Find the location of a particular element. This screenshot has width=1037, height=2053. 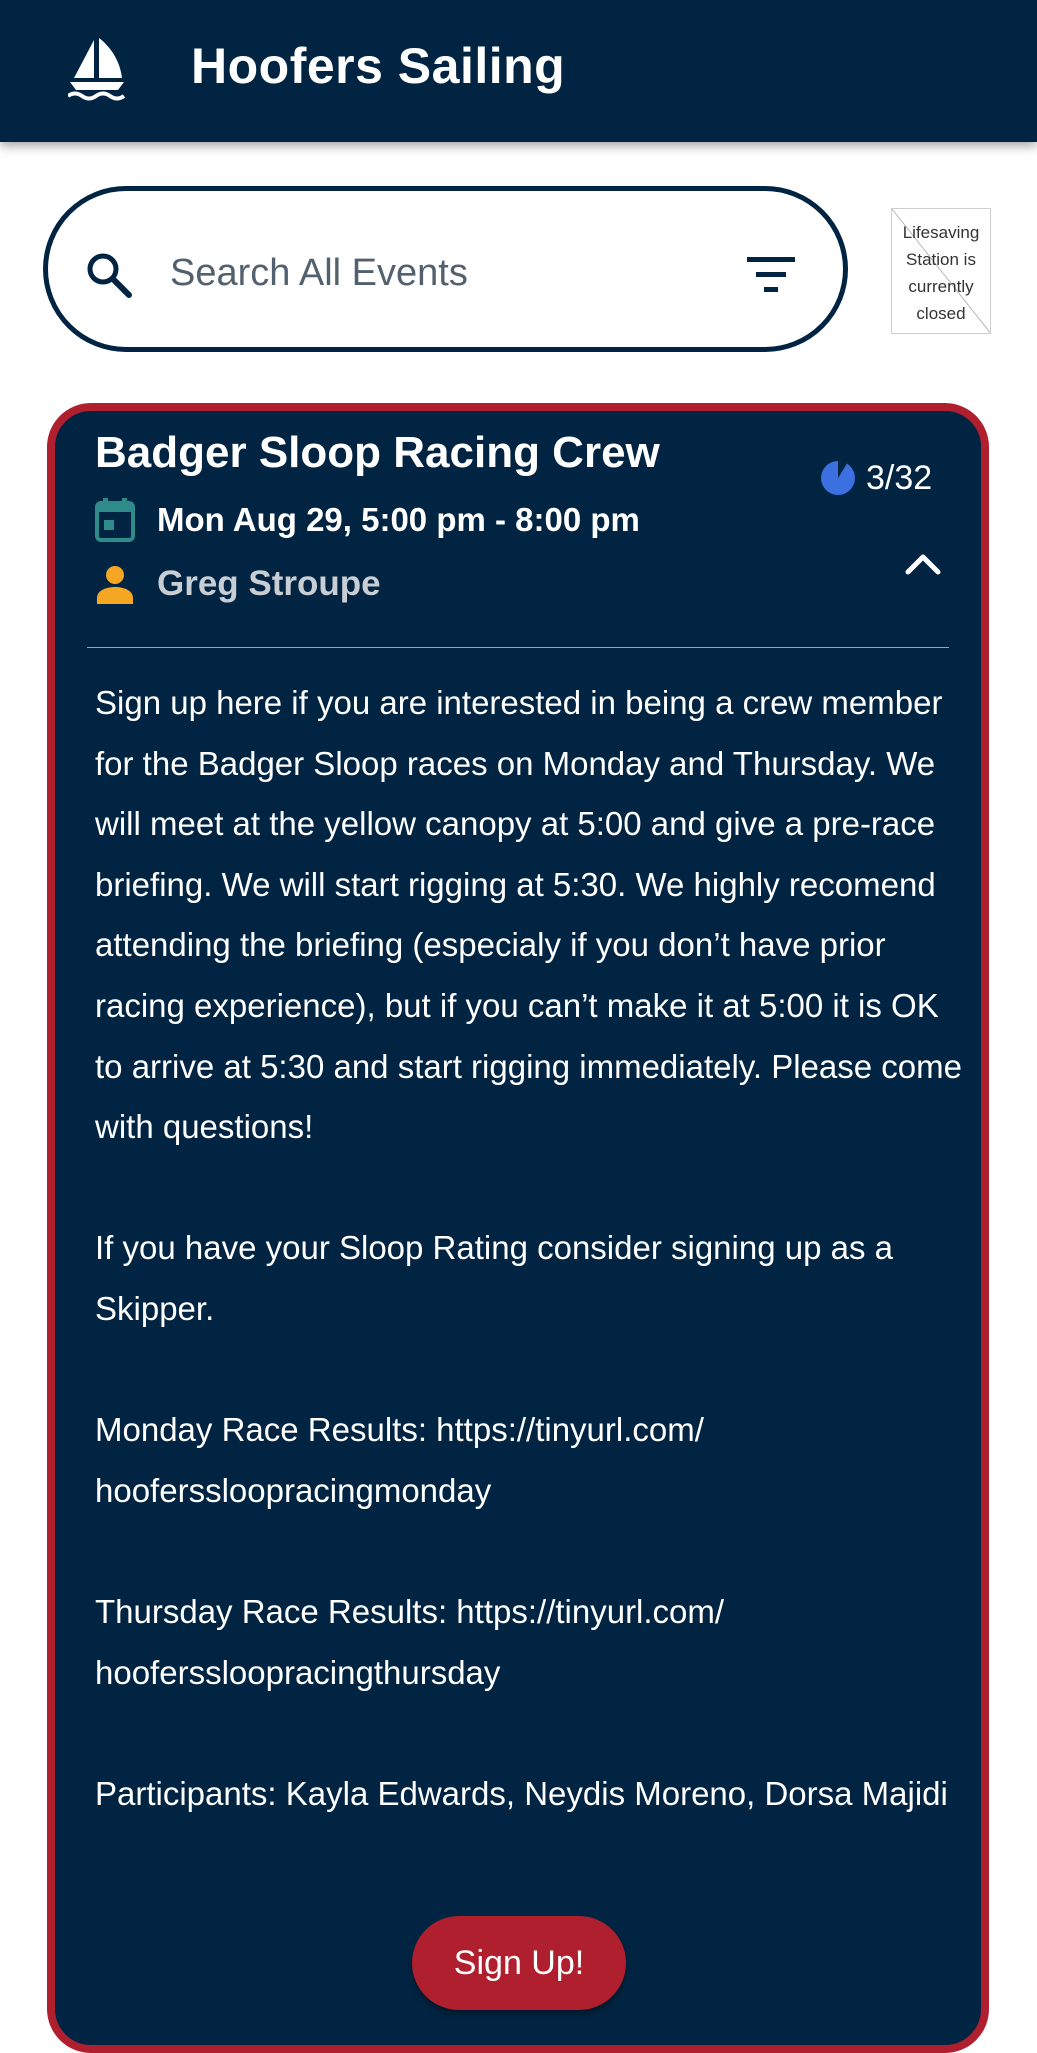

lifesaving-status-text: Lifesaving Station is currently closed is located at coordinates (941, 273).